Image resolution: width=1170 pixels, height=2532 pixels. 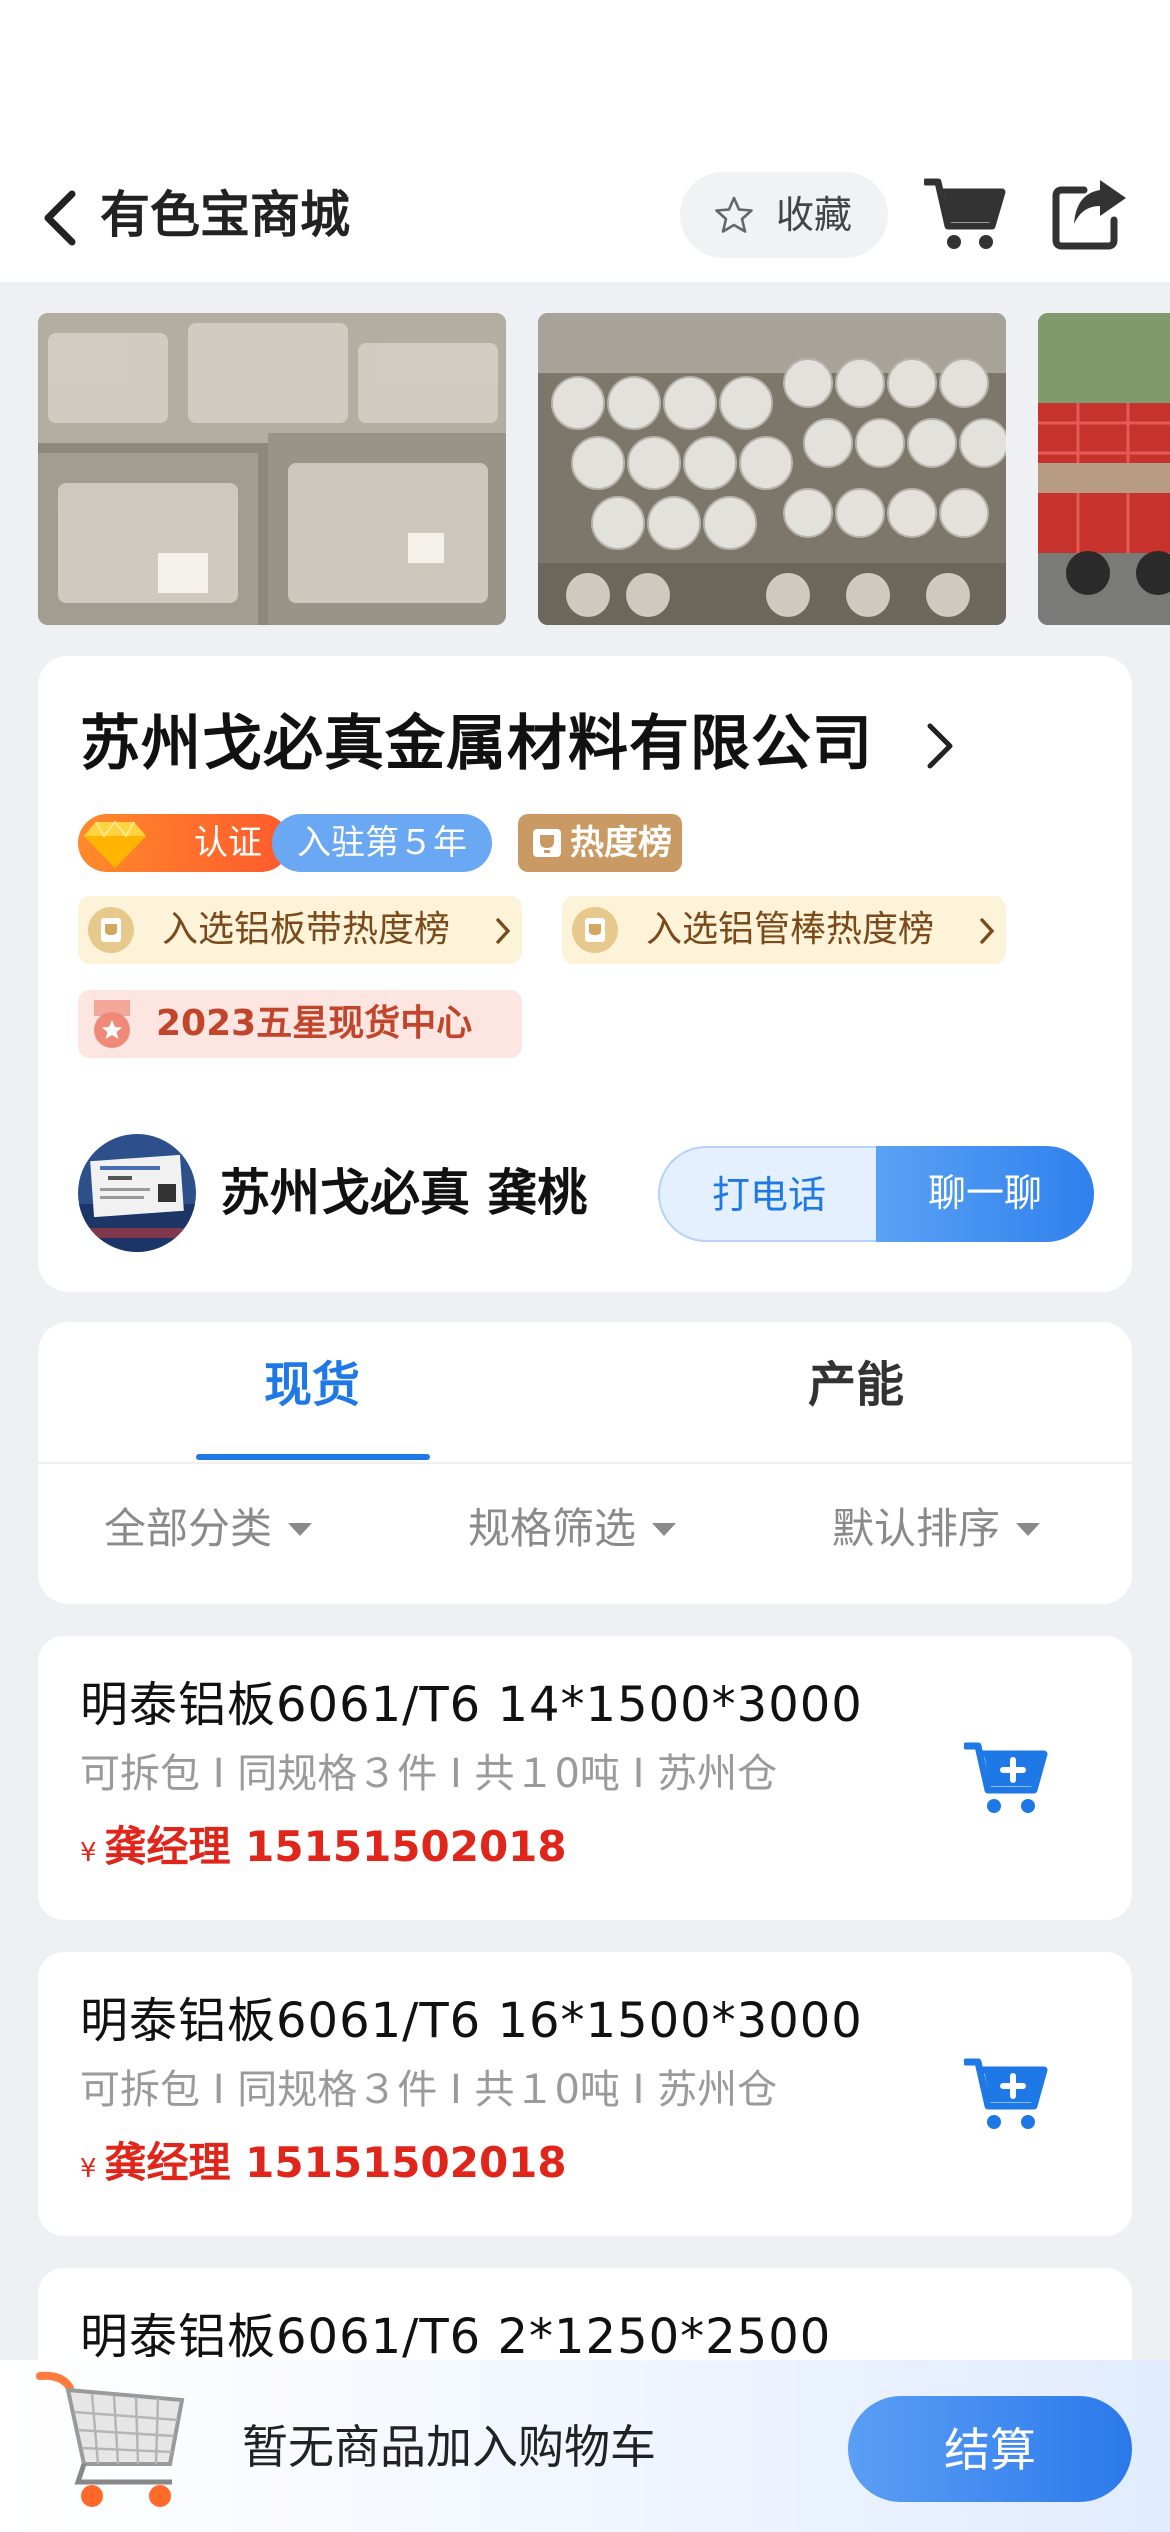 I want to click on company-name: 苏州戈必真金属材料有限公司, so click(x=476, y=744).